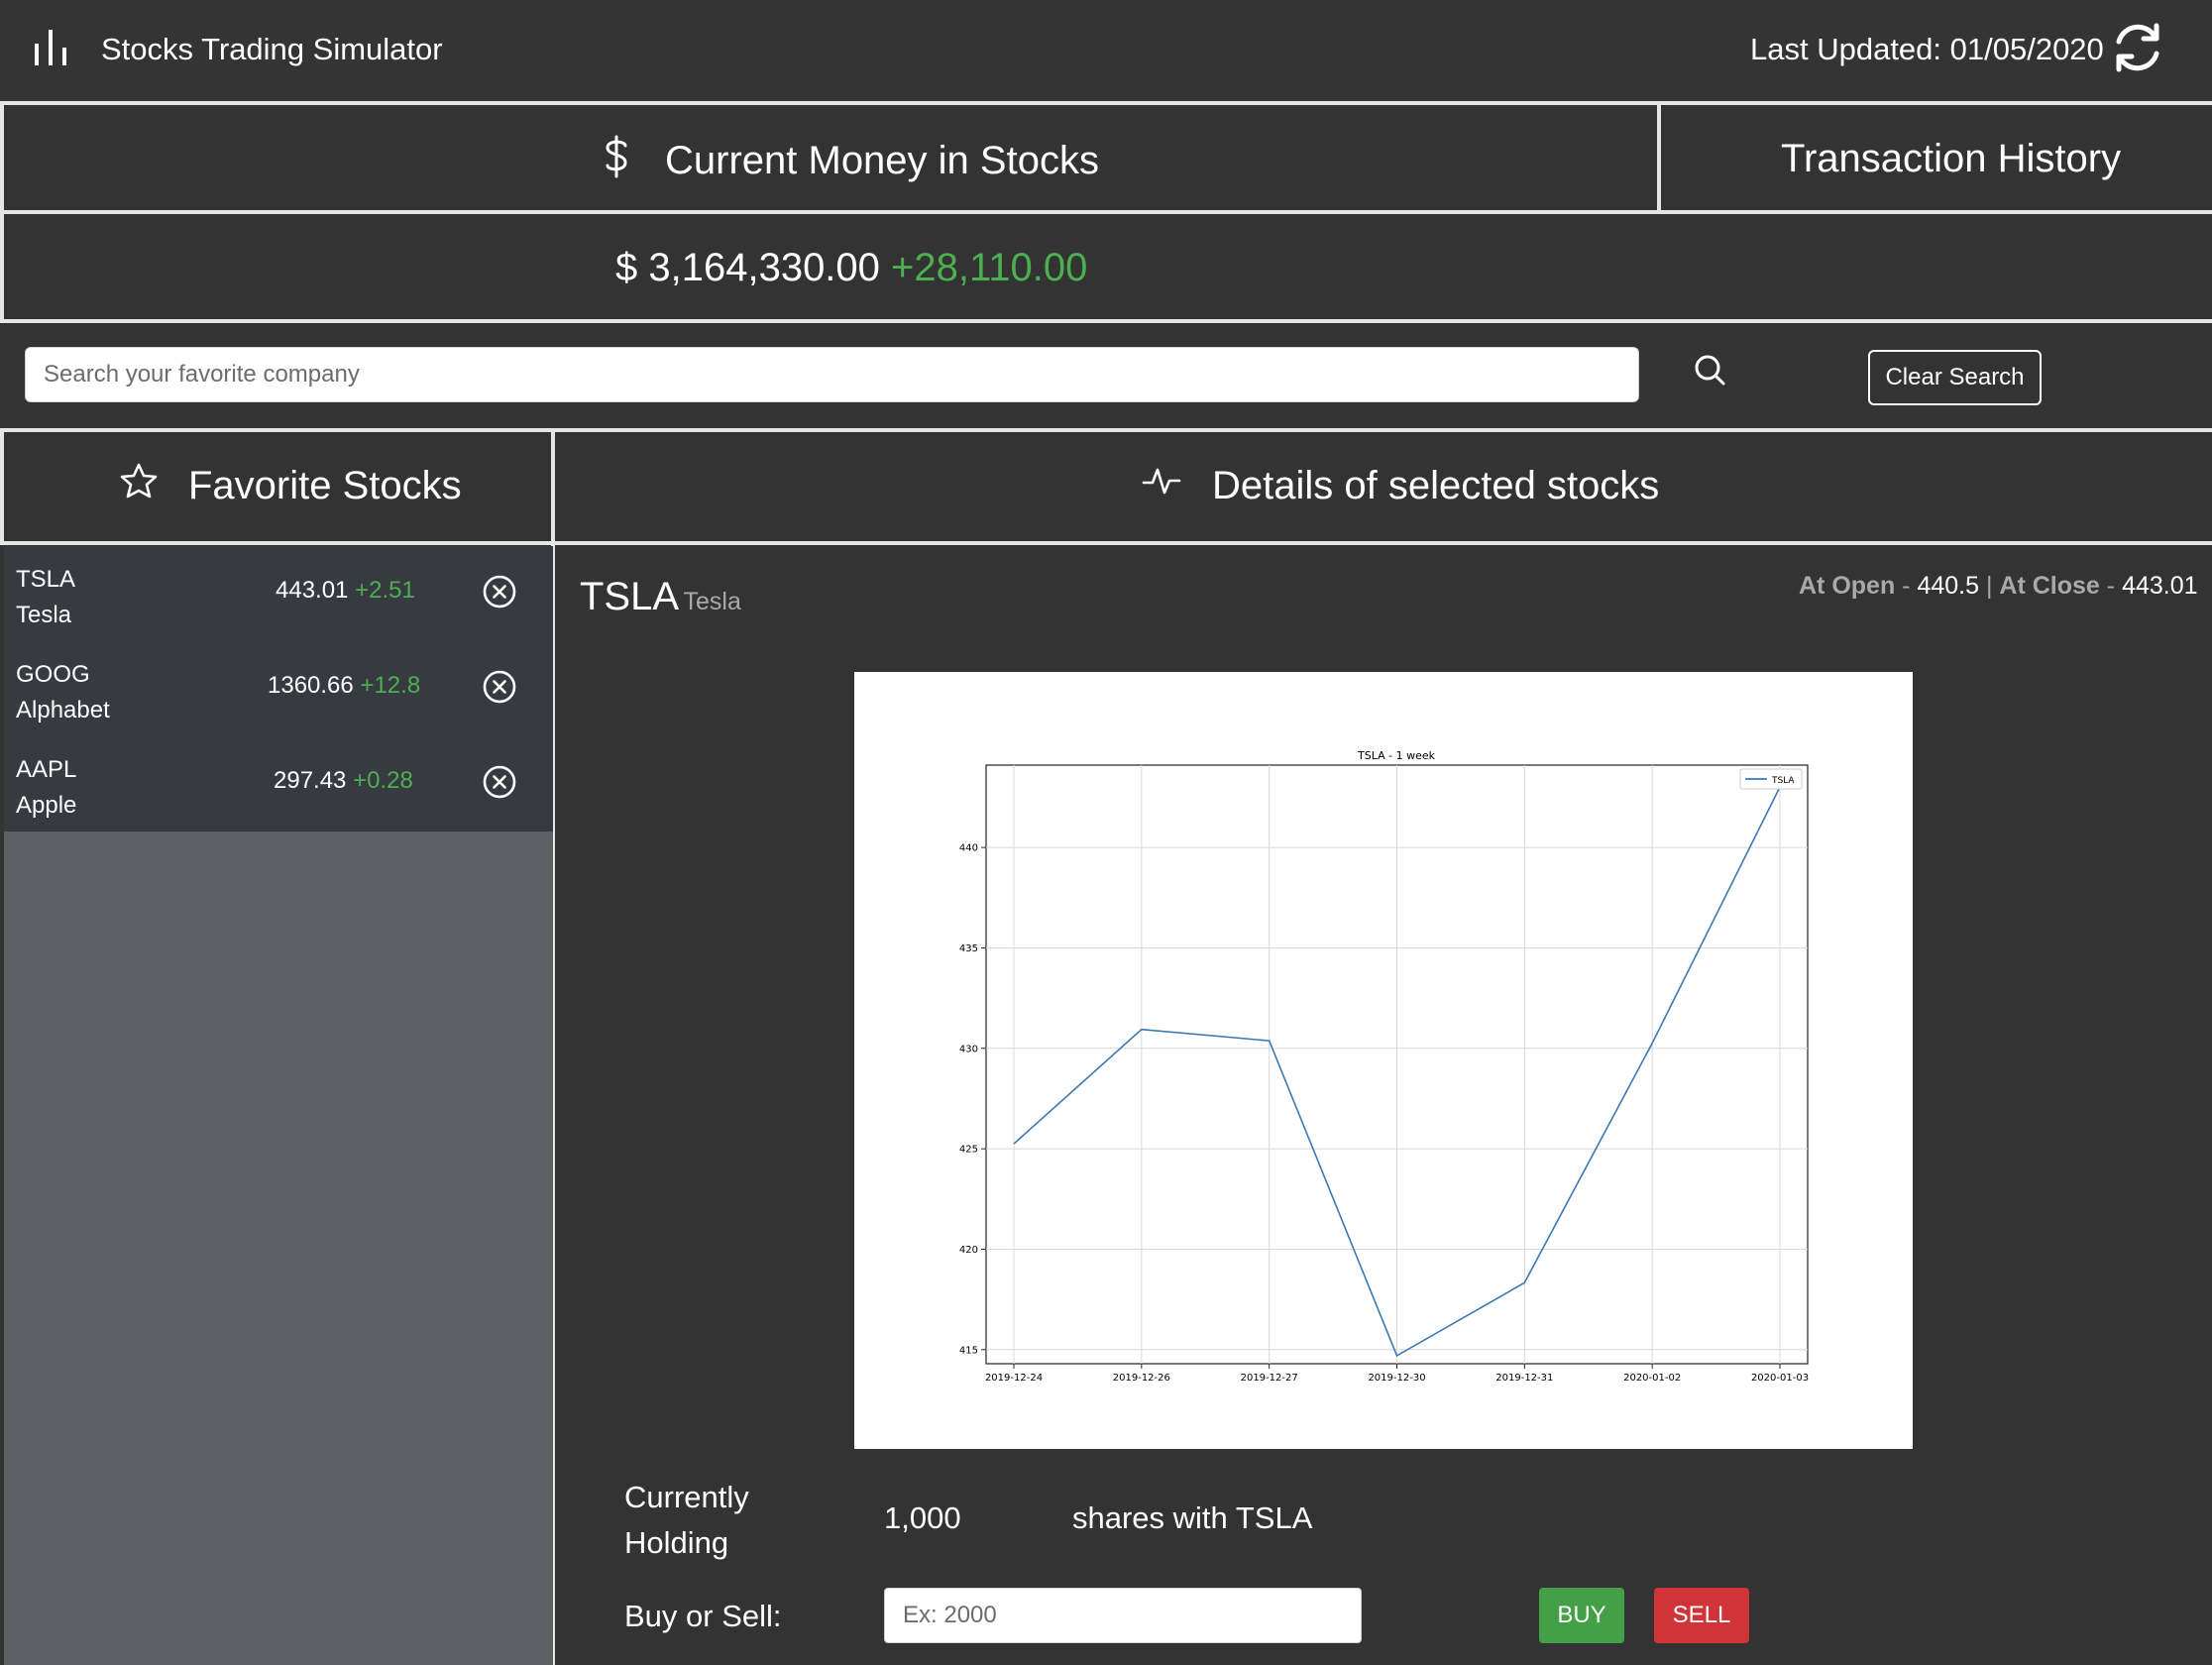 This screenshot has width=2212, height=1665. I want to click on dollar-icon, so click(616, 156).